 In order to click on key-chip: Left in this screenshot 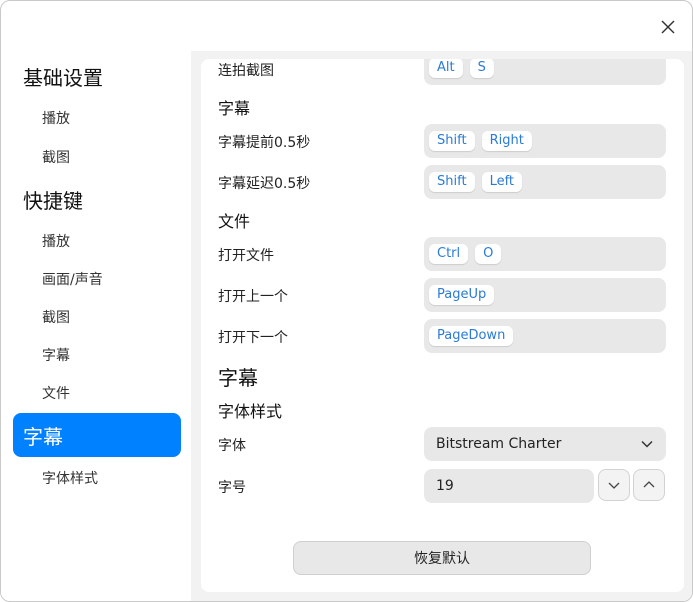, I will do `click(502, 182)`.